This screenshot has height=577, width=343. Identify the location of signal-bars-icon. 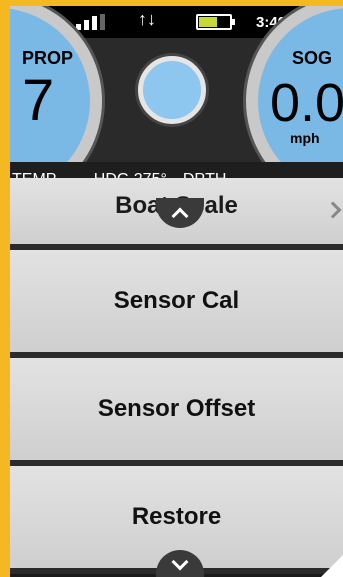
(90, 22).